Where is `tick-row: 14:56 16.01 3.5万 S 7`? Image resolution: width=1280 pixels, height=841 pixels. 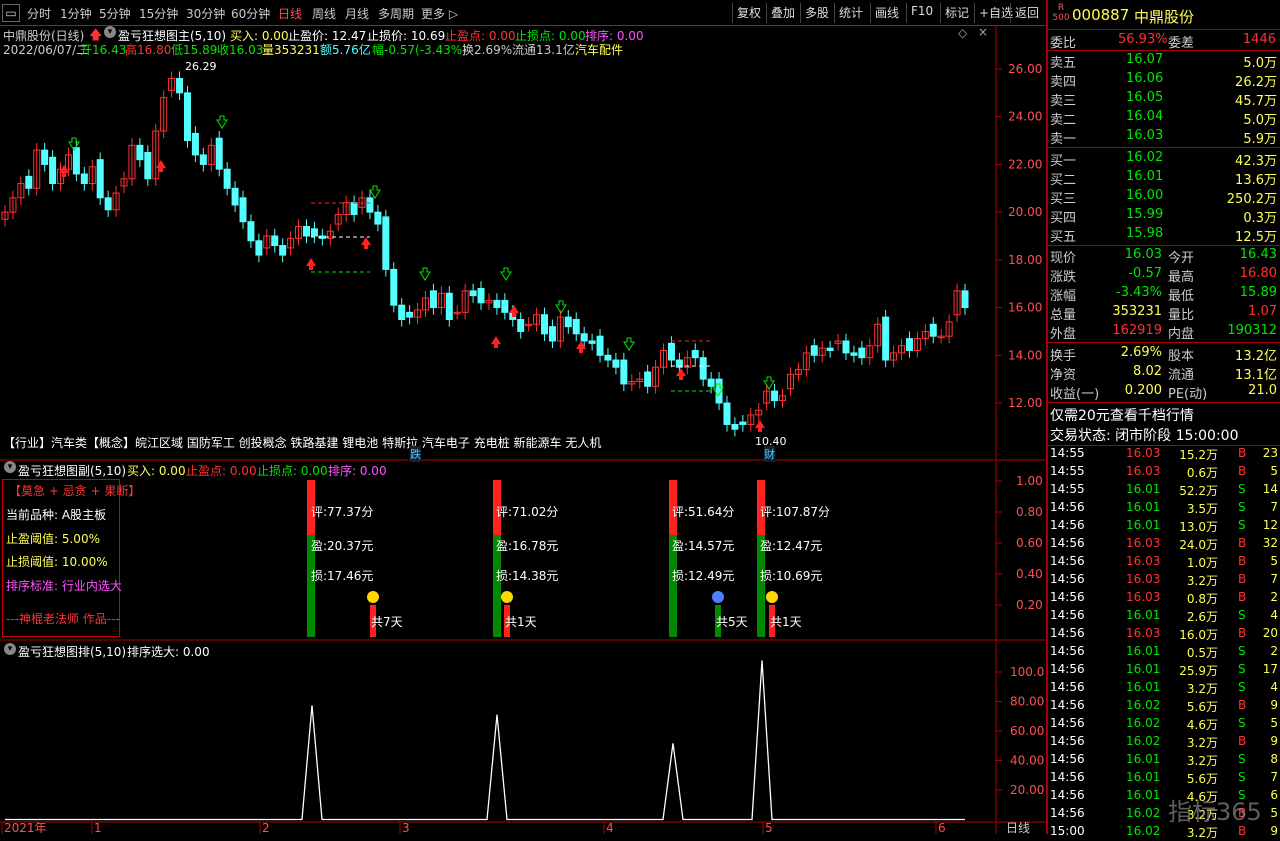
tick-row: 14:56 16.01 3.5万 S 7 is located at coordinates (1164, 508).